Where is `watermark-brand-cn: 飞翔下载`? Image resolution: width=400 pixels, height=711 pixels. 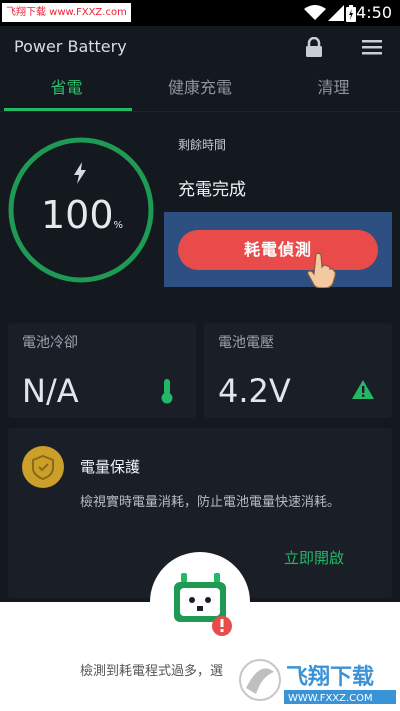
watermark-brand-cn: 飞翔下载 is located at coordinates (330, 677).